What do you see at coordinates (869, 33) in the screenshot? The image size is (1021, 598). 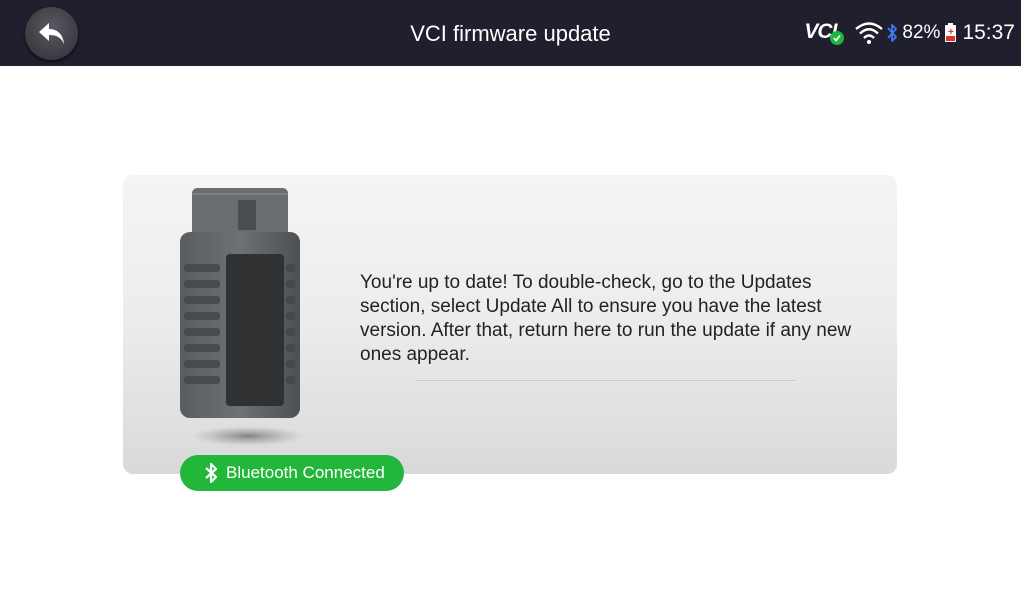 I see `wifi-icon` at bounding box center [869, 33].